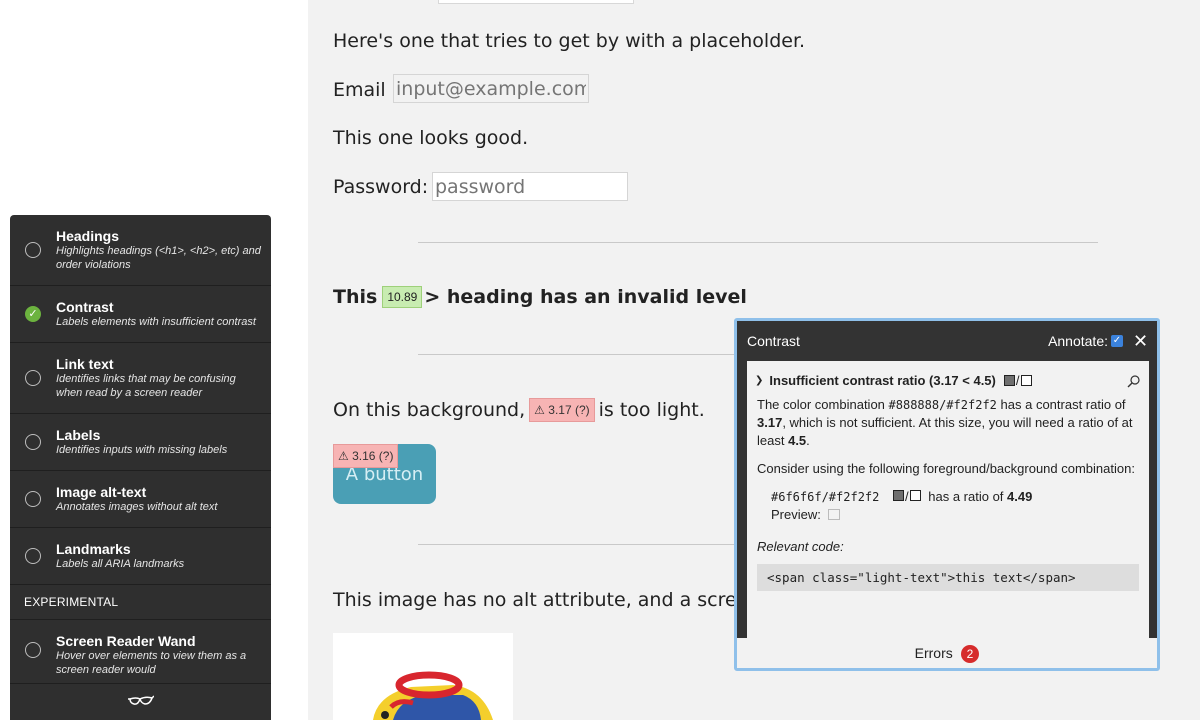 Image resolution: width=1200 pixels, height=720 pixels. I want to click on sidebar-item-title: Image alt-text, so click(101, 492).